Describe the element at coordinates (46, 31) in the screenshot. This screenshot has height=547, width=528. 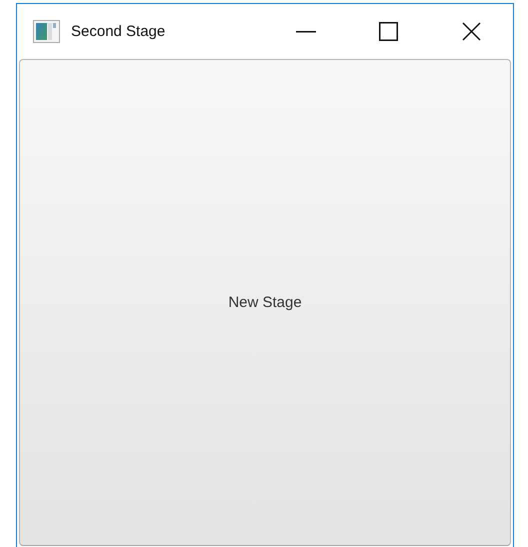
I see `window-icon` at that location.